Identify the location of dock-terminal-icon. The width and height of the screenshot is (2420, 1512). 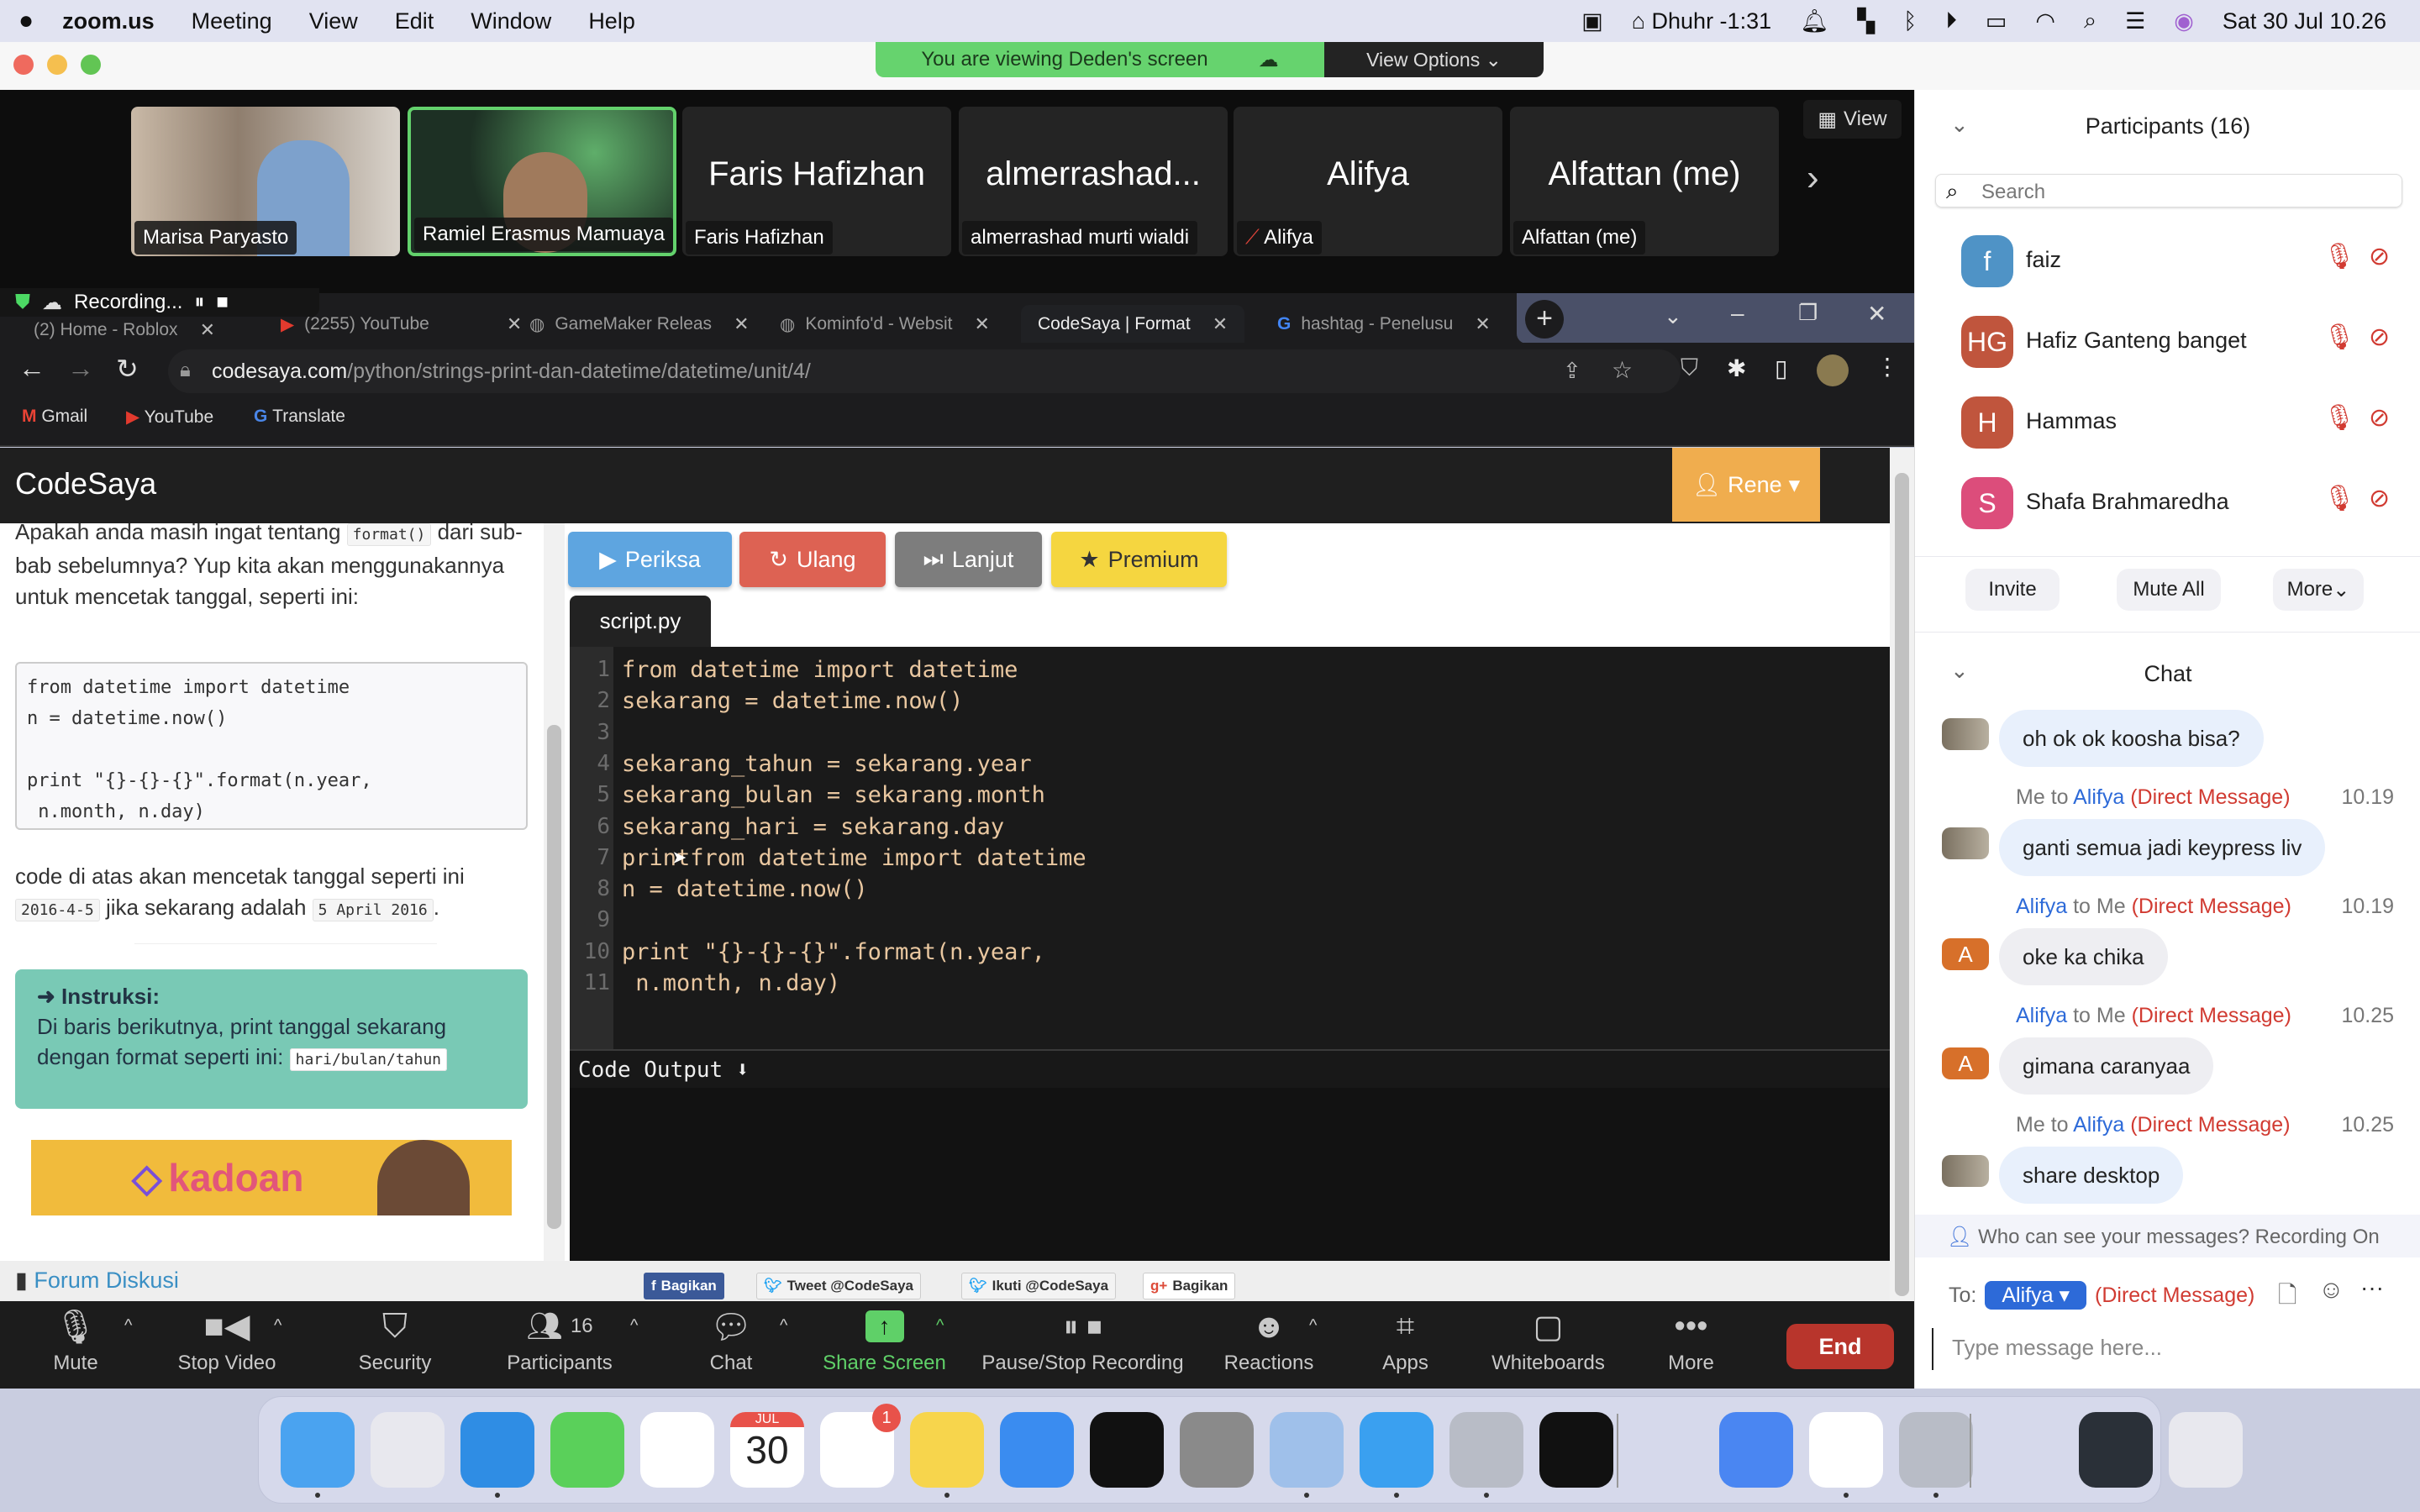
(1127, 1450).